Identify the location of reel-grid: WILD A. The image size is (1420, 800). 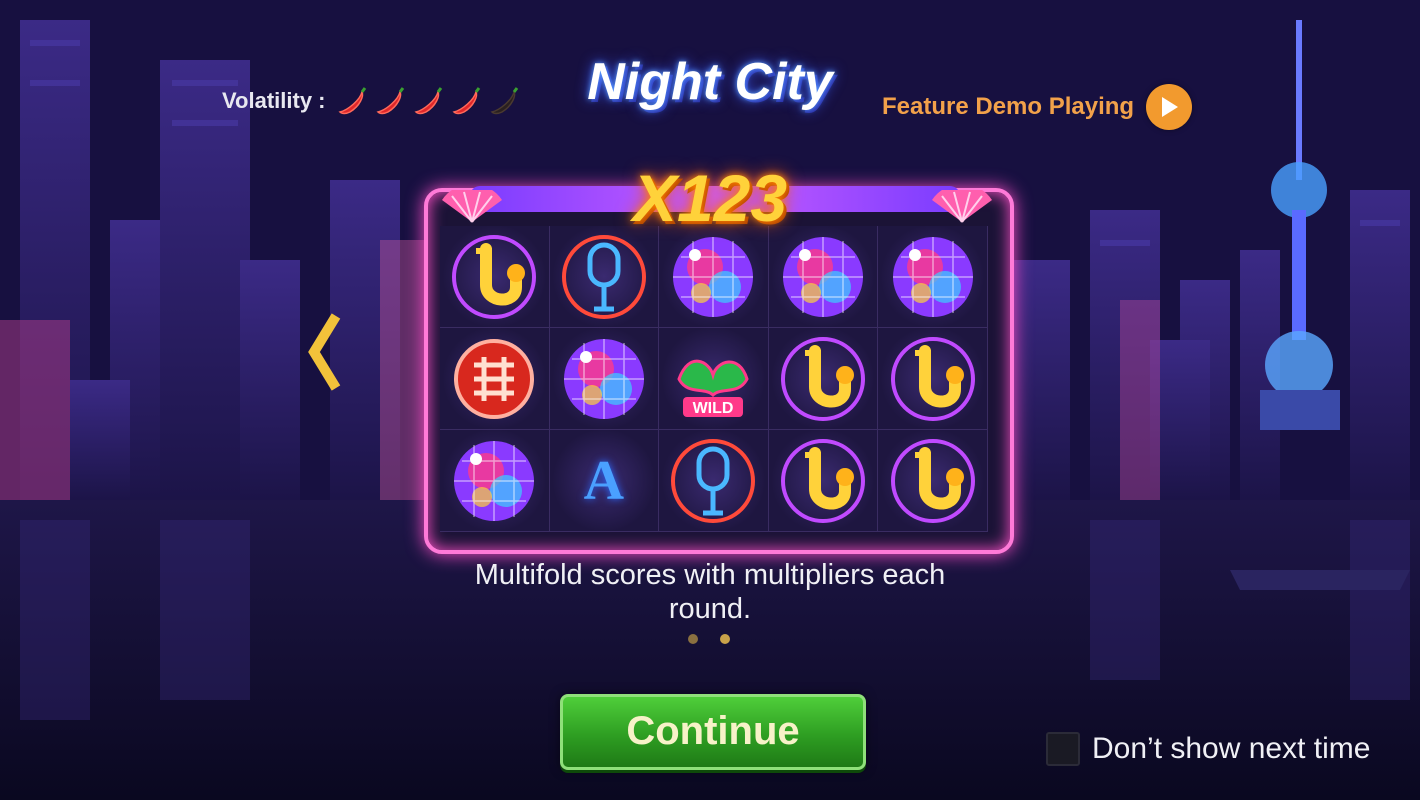
(714, 379).